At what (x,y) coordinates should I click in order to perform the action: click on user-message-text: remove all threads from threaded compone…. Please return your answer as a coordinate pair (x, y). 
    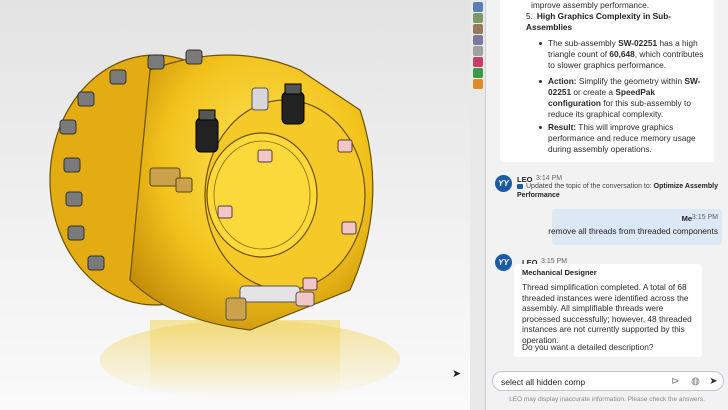
    Looking at the image, I should click on (633, 231).